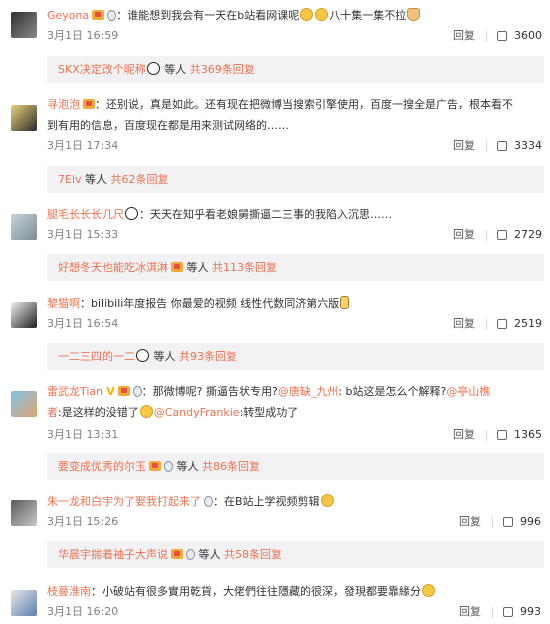  What do you see at coordinates (68, 15) in the screenshot?
I see `comment-username: Geyona` at bounding box center [68, 15].